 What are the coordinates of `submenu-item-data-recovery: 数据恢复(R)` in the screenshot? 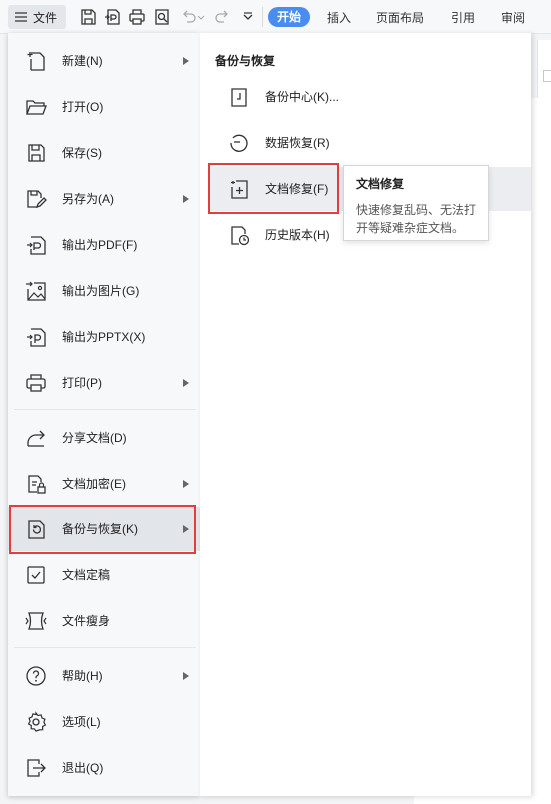 It's located at (370, 143).